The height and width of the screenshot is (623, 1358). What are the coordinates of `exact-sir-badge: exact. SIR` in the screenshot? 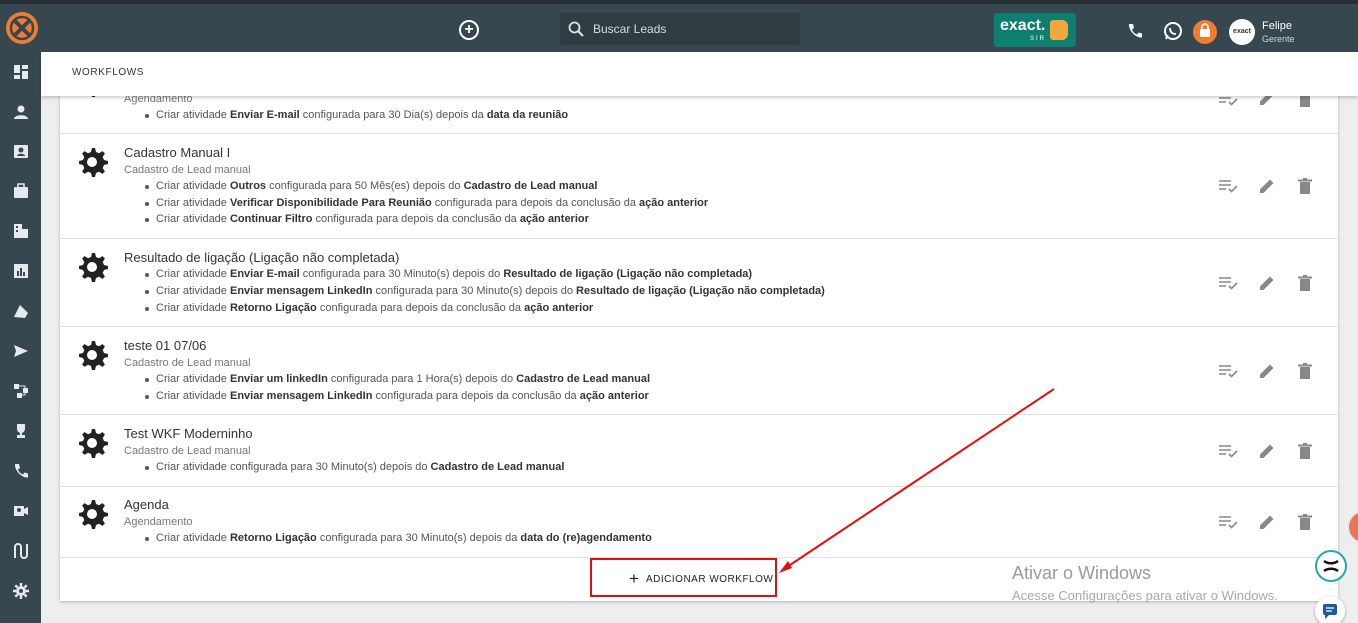 It's located at (1035, 30).